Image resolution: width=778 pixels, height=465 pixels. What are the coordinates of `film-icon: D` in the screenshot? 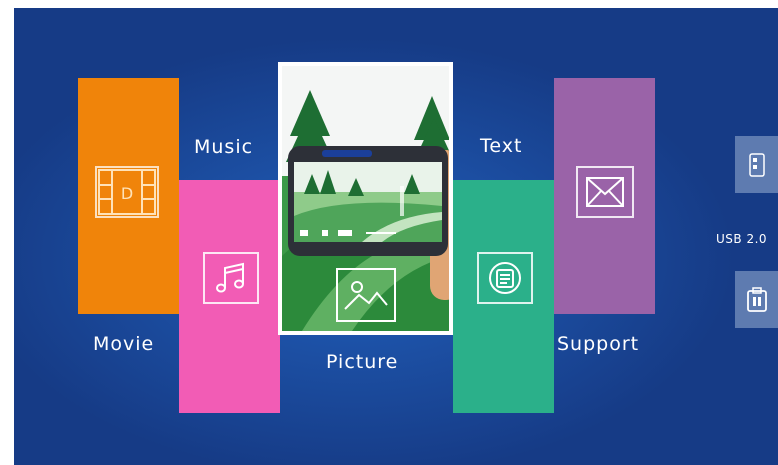 It's located at (127, 192).